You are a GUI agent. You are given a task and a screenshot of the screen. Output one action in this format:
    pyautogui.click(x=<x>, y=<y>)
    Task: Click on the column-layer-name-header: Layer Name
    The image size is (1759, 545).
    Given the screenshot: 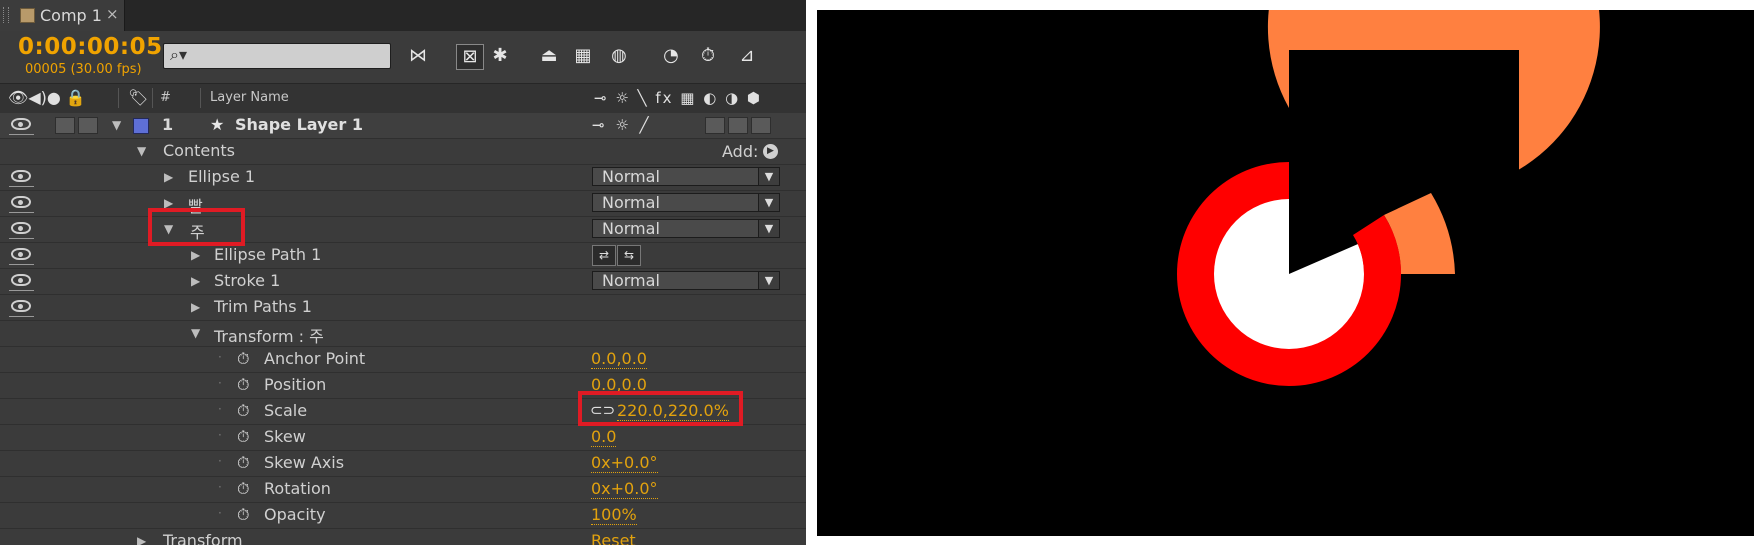 What is the action you would take?
    pyautogui.click(x=249, y=97)
    